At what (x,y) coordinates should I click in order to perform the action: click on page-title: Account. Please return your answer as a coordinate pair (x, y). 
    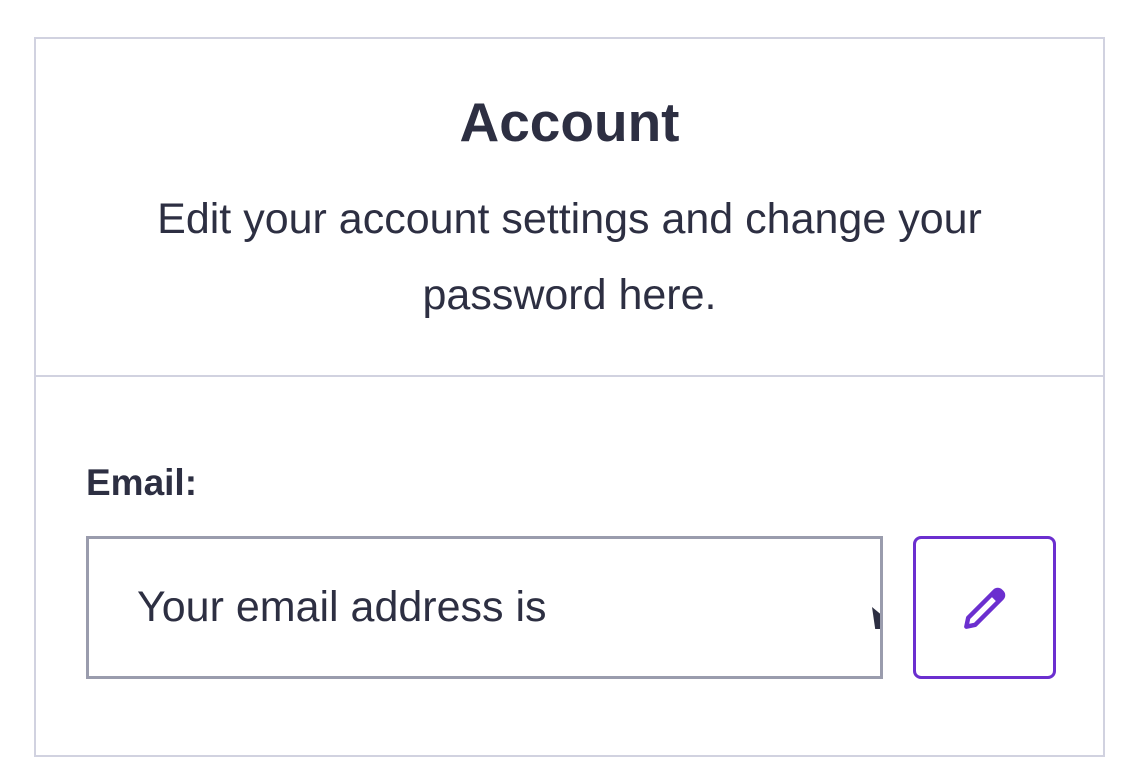
    Looking at the image, I should click on (569, 122).